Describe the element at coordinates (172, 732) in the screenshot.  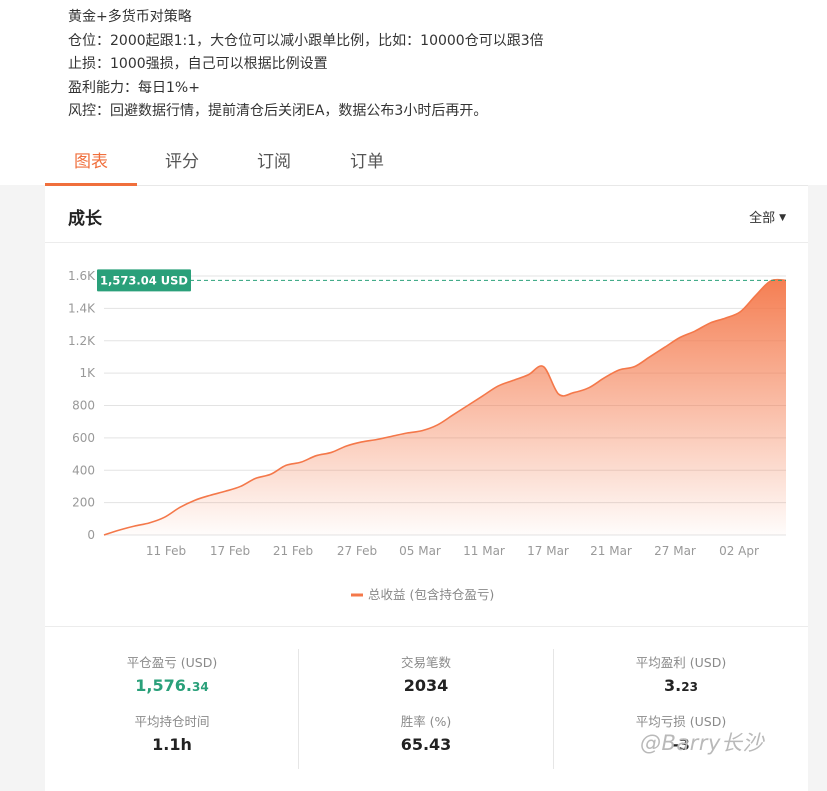
I see `stat-avg-hold: 平均持仓时间 1.1h` at that location.